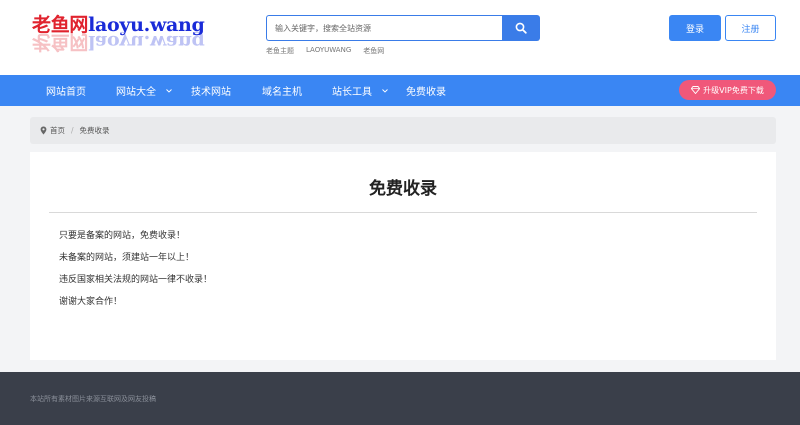 Image resolution: width=800 pixels, height=425 pixels. What do you see at coordinates (403, 130) in the screenshot?
I see `breadcrumb: 首页 / 免费收录` at bounding box center [403, 130].